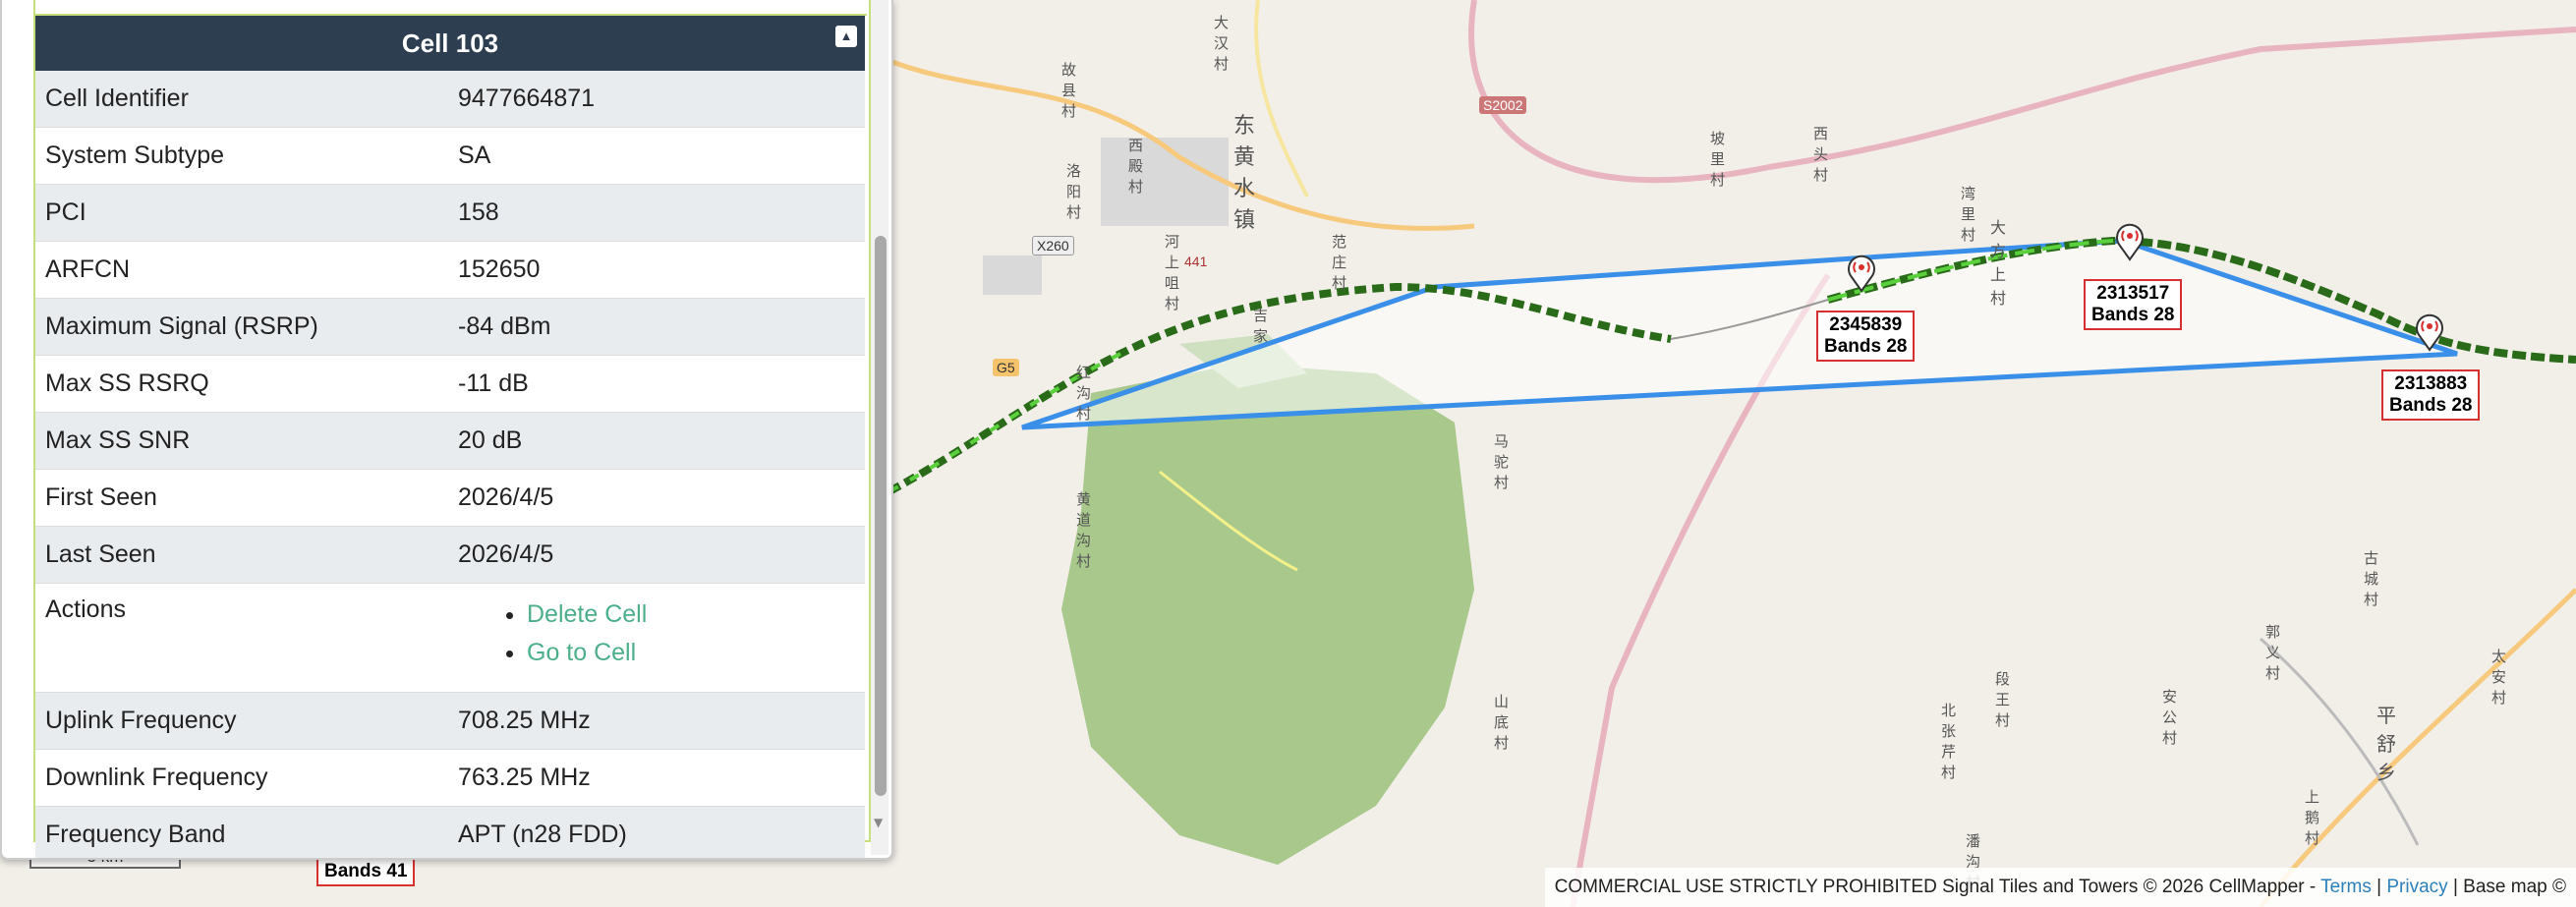 The width and height of the screenshot is (2576, 907). Describe the element at coordinates (2379, 887) in the screenshot. I see `attribution-sep: |` at that location.